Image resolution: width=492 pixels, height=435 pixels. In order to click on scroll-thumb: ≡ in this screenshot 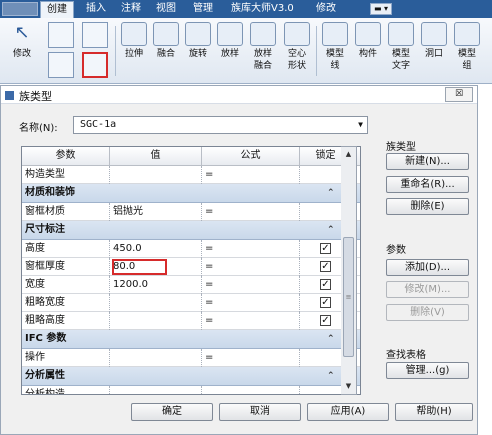, I will do `click(348, 297)`.